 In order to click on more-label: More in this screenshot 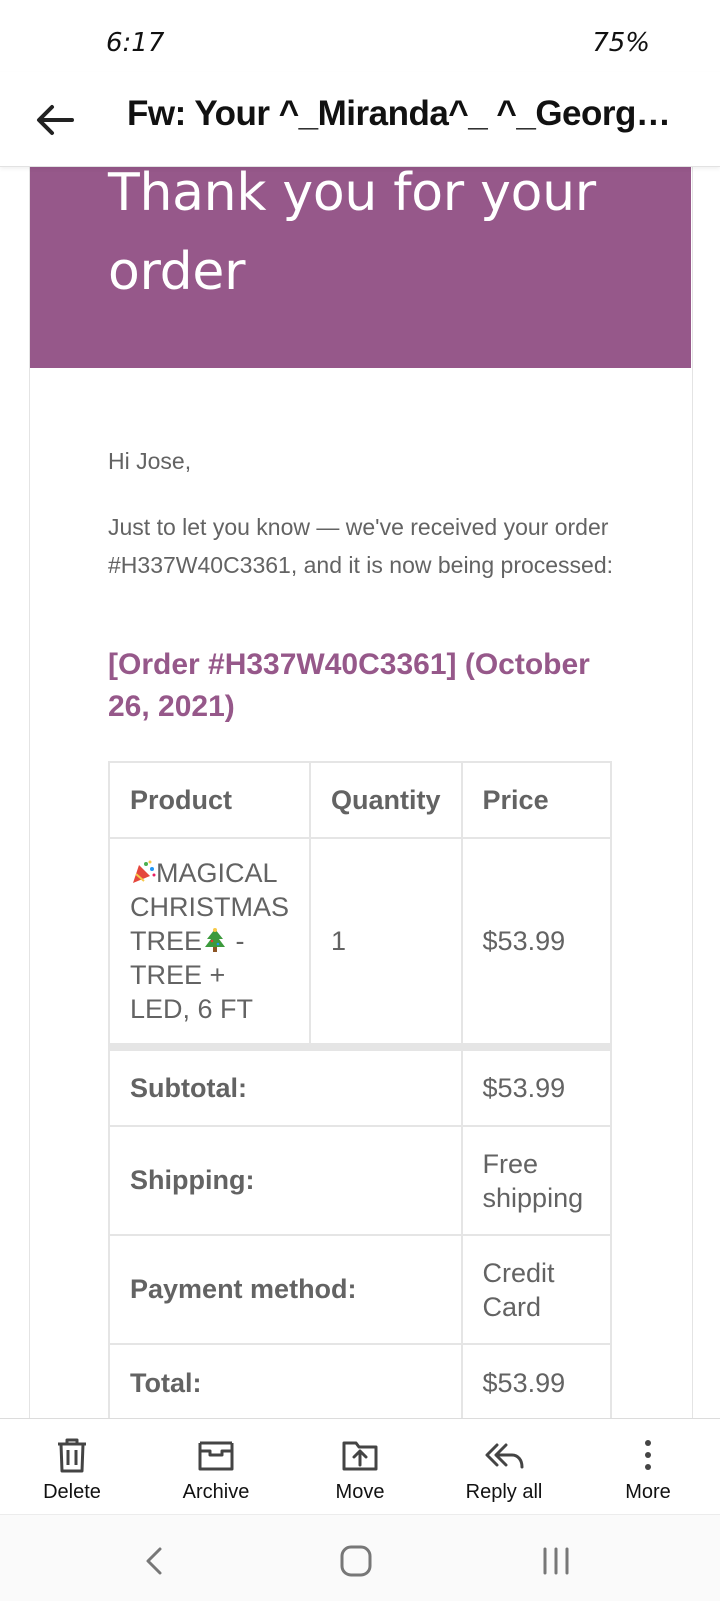, I will do `click(648, 1492)`.